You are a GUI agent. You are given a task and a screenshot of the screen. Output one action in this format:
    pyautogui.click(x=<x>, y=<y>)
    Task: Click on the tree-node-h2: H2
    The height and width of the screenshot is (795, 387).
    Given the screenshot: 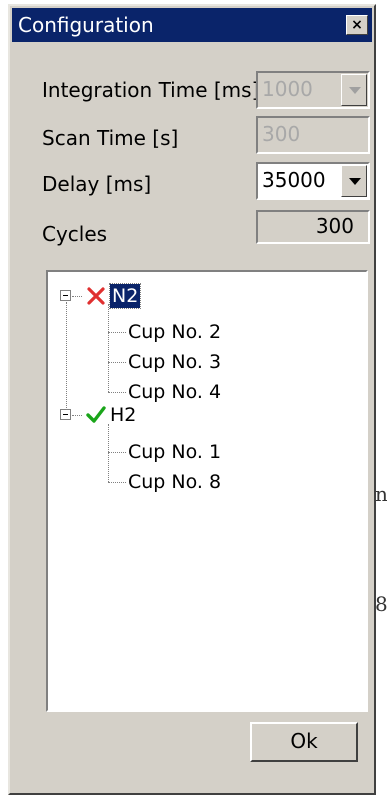 What is the action you would take?
    pyautogui.click(x=123, y=415)
    